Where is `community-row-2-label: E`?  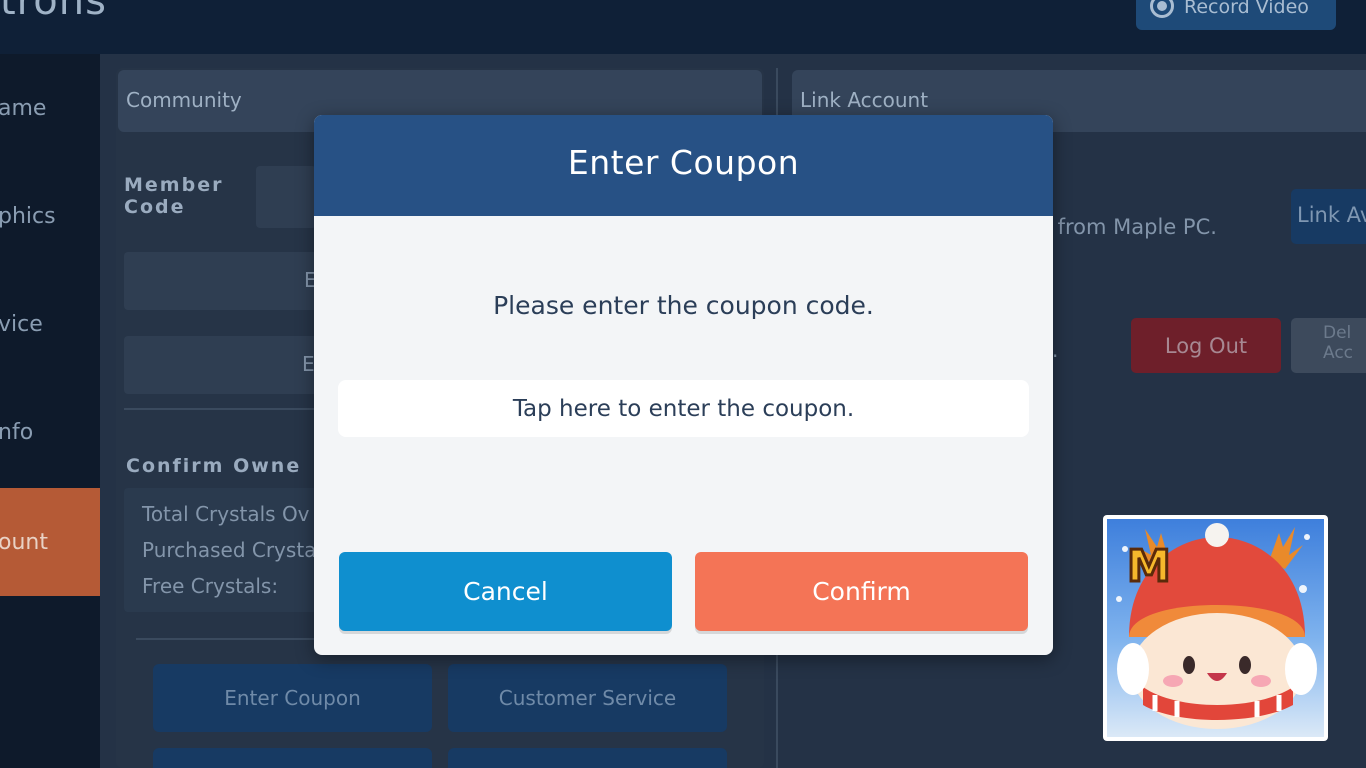 community-row-2-label: E is located at coordinates (308, 364).